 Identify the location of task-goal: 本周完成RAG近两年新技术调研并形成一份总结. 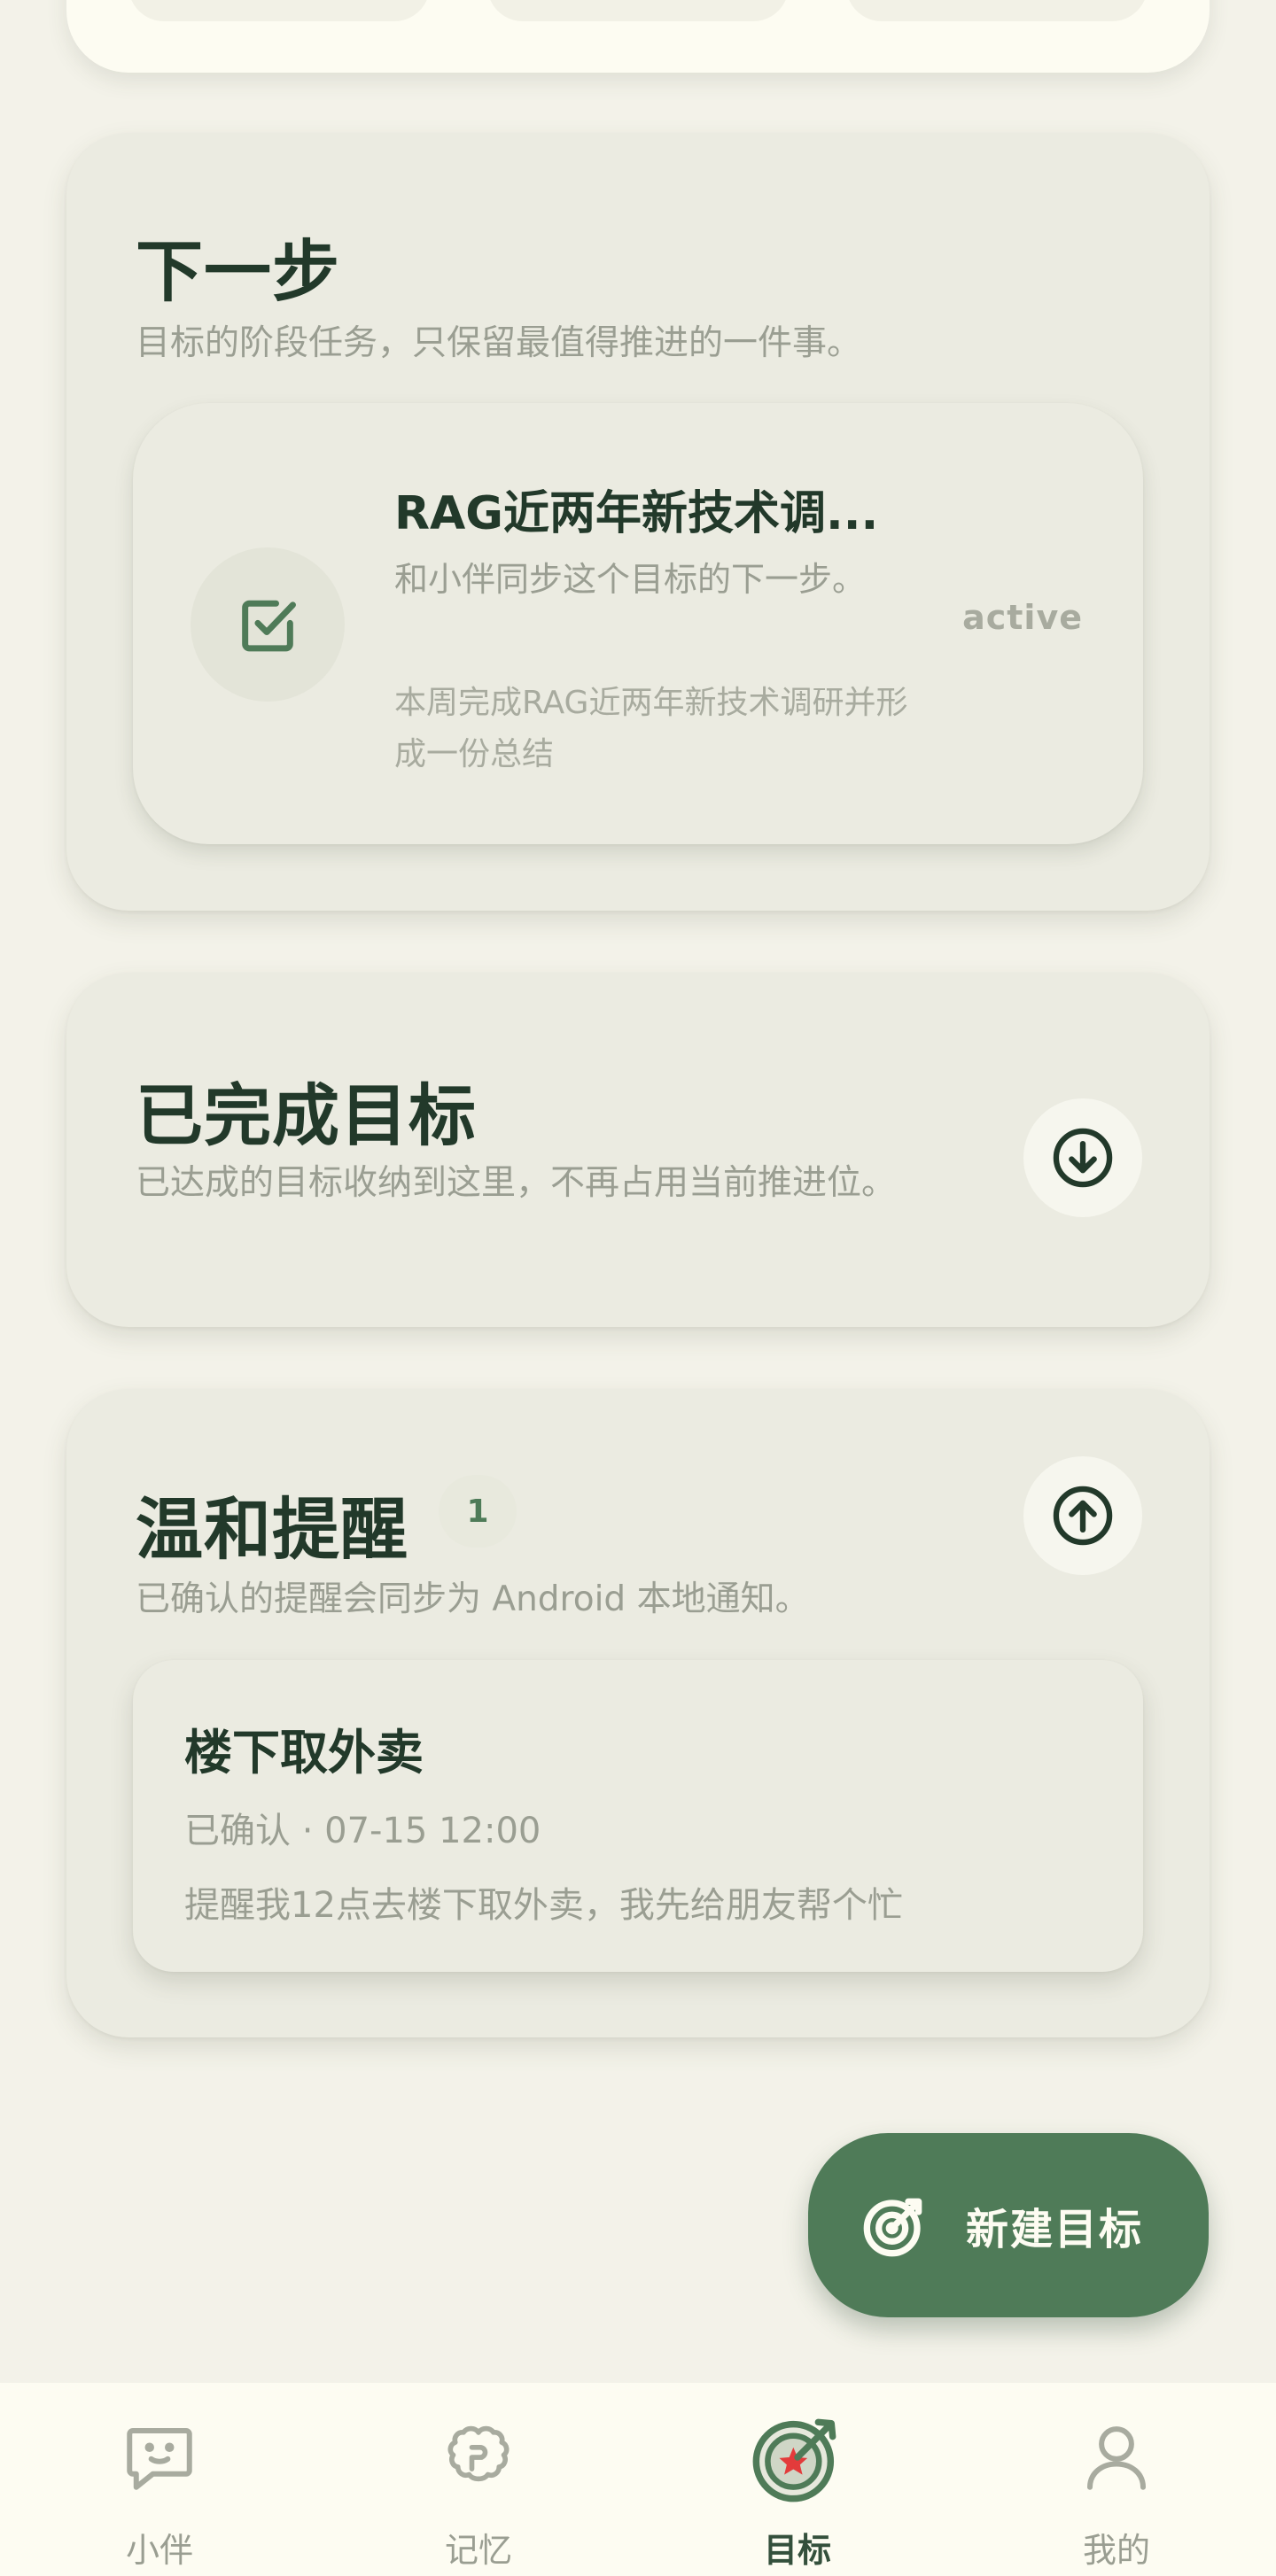
(651, 728).